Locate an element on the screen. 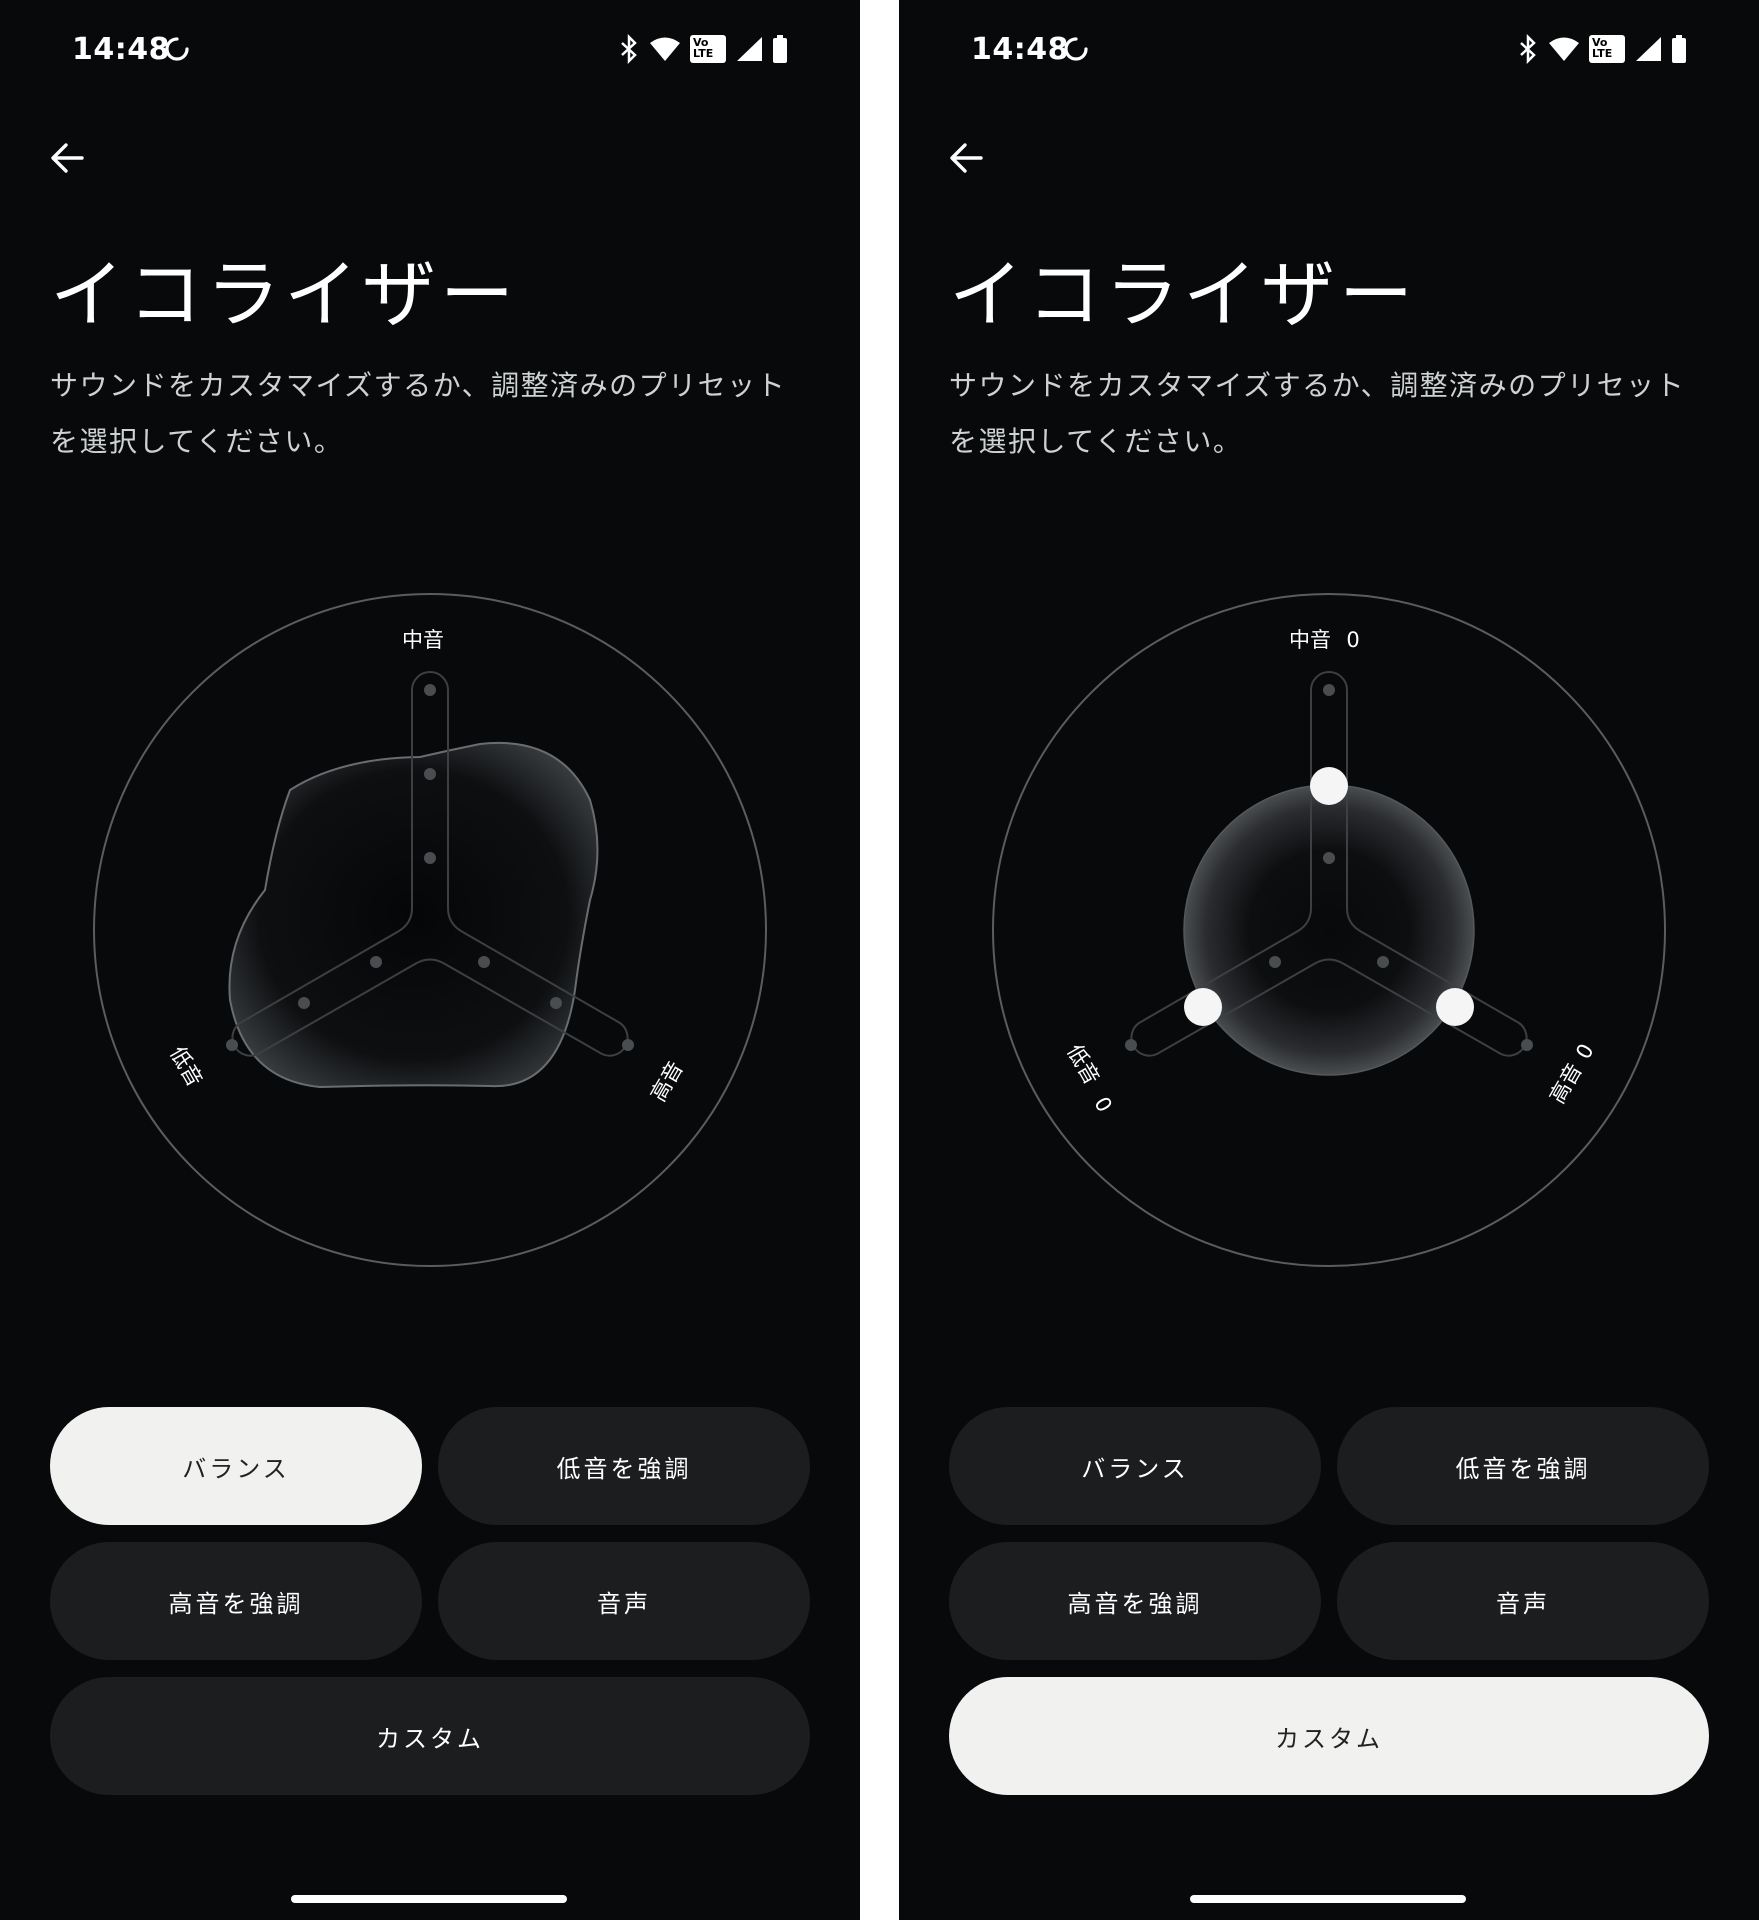 The height and width of the screenshot is (1920, 1759). eq-shape-blob is located at coordinates (413, 915).